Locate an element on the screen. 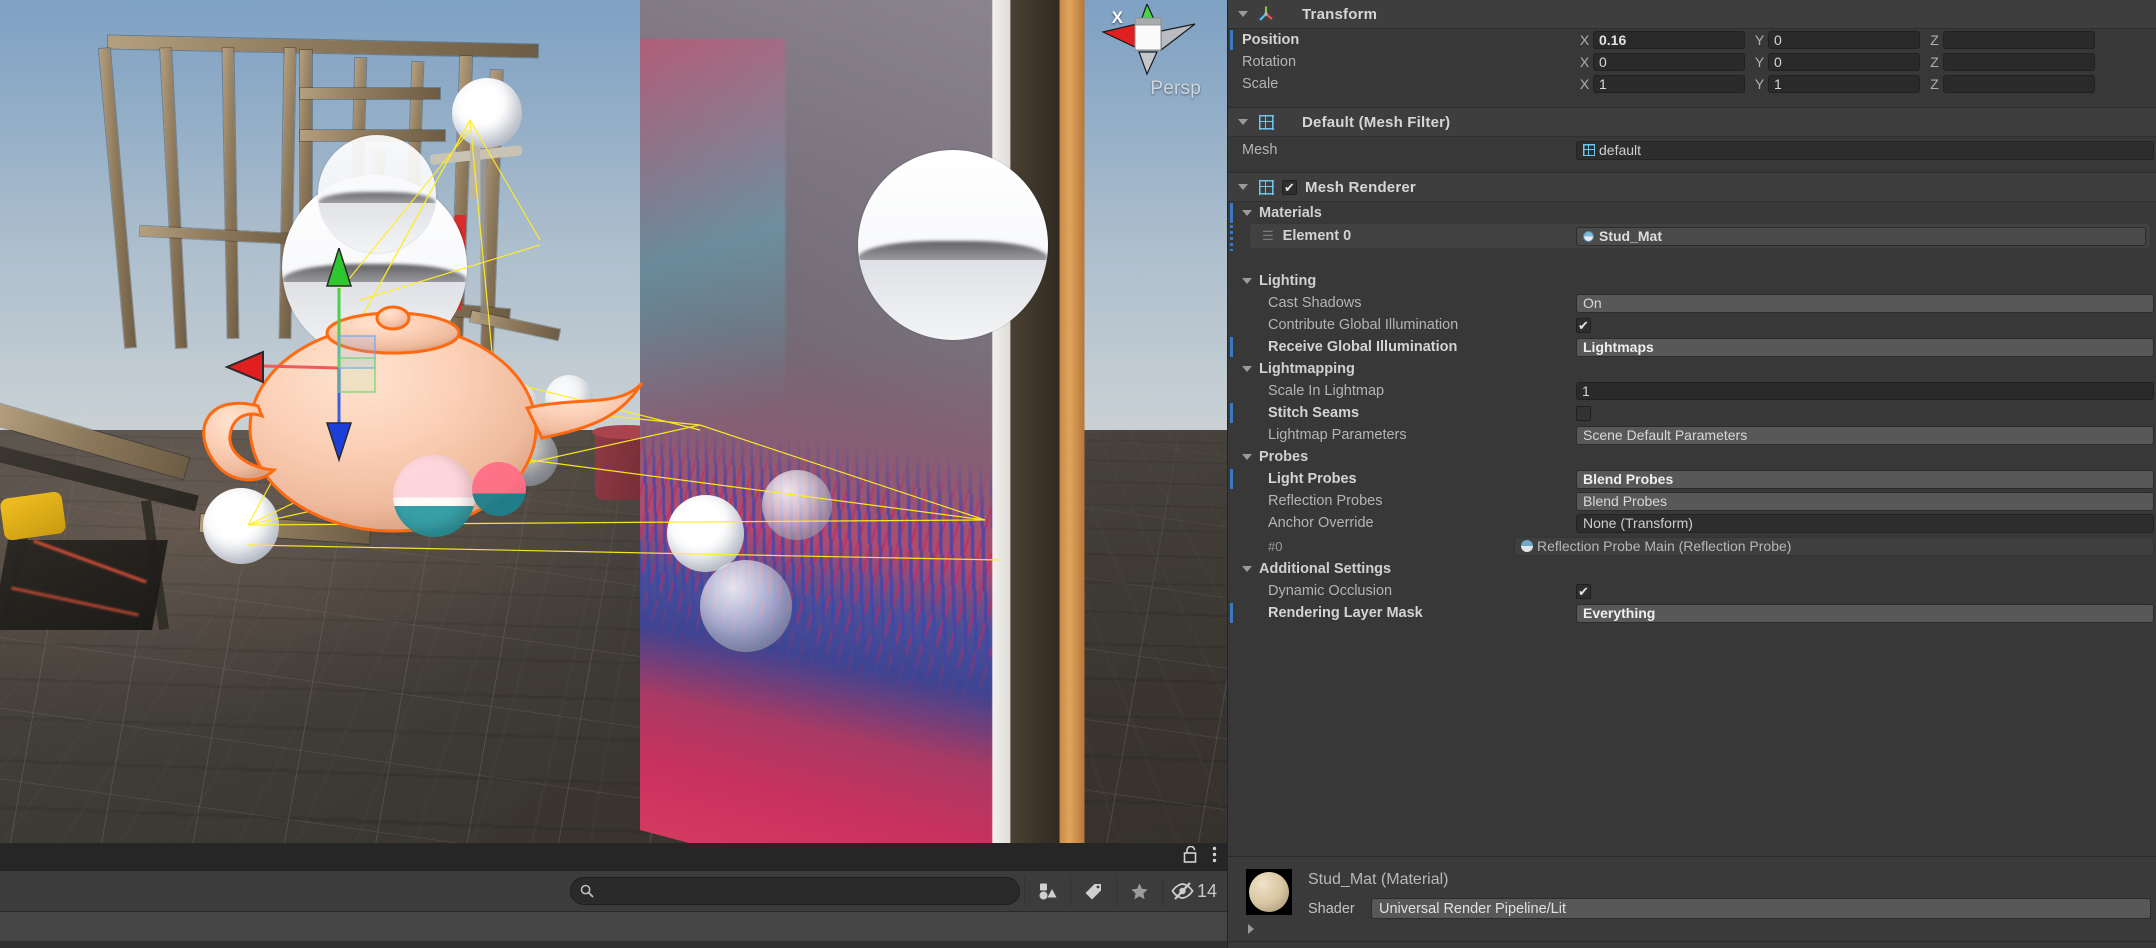 This screenshot has width=2156, height=948. mesh-filter-row-mesh: Mesh default is located at coordinates (1692, 150).